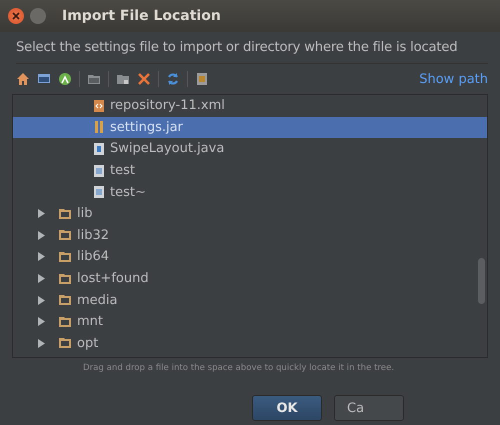 The width and height of the screenshot is (500, 425). Describe the element at coordinates (250, 213) in the screenshot. I see `tree-row: lib` at that location.